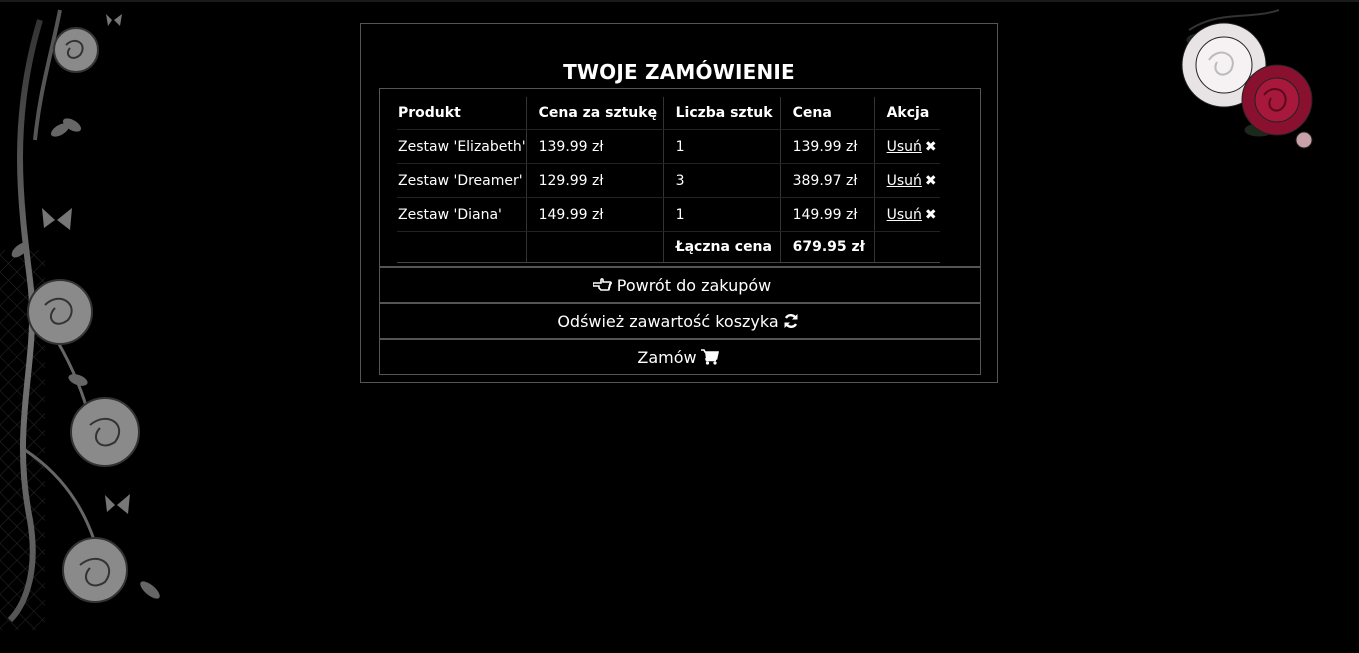  Describe the element at coordinates (594, 180) in the screenshot. I see `unit-price: 129.99 zł` at that location.